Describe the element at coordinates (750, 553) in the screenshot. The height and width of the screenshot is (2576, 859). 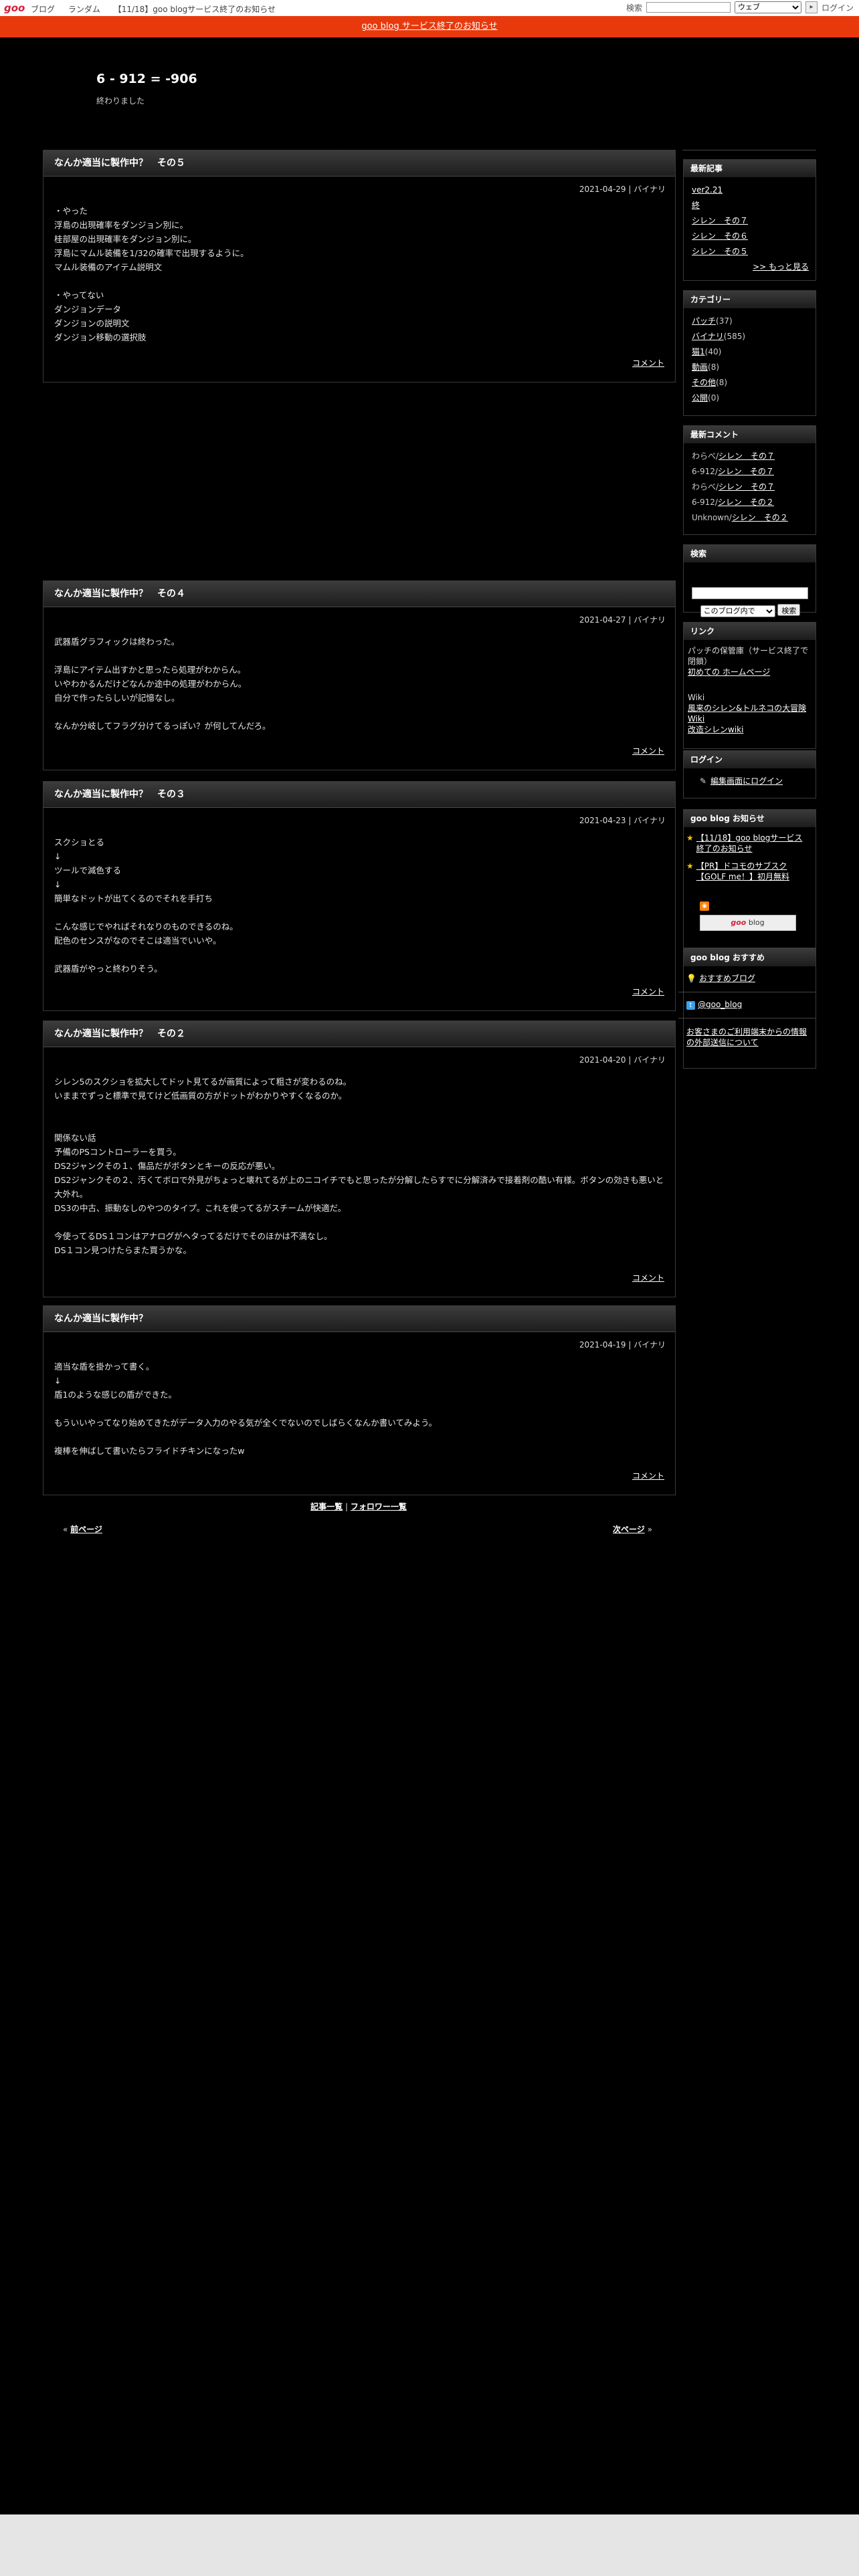
I see `sidebar-heading: 検索` at that location.